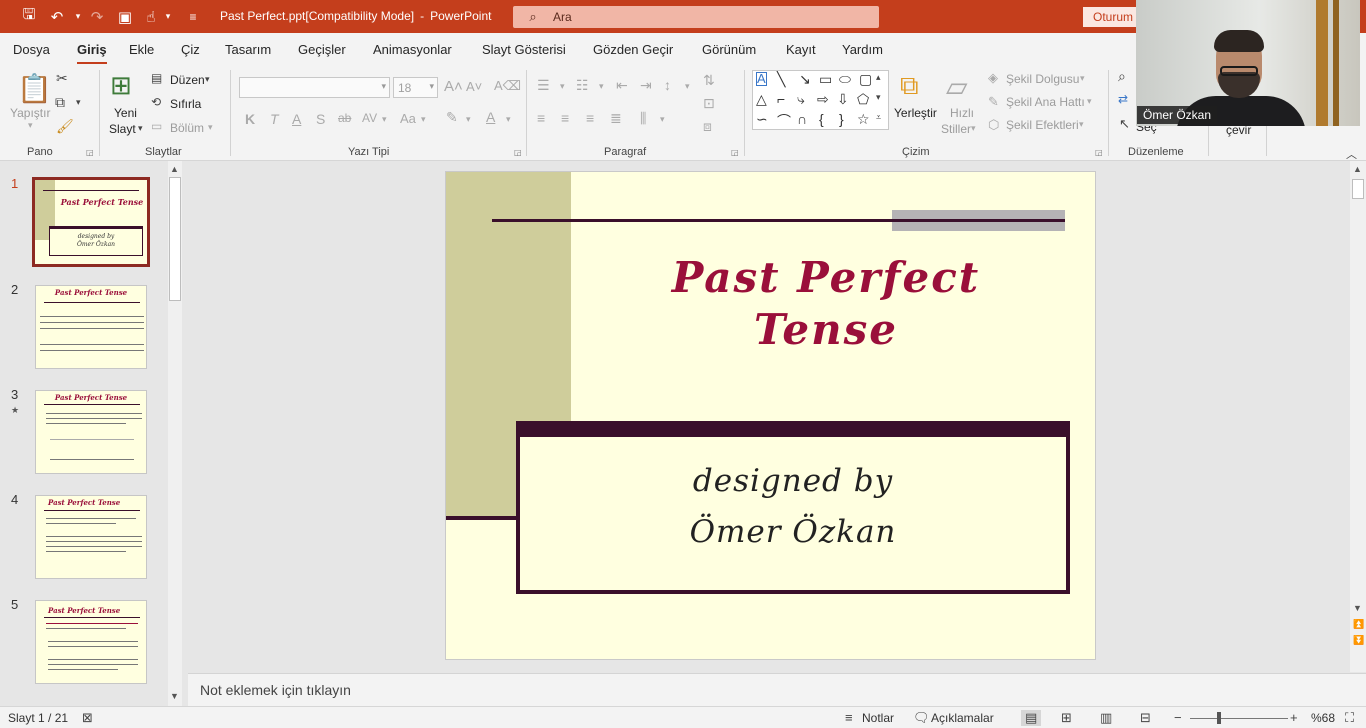 This screenshot has width=1366, height=728. What do you see at coordinates (862, 49) in the screenshot?
I see `tab-yardim: Yardım` at bounding box center [862, 49].